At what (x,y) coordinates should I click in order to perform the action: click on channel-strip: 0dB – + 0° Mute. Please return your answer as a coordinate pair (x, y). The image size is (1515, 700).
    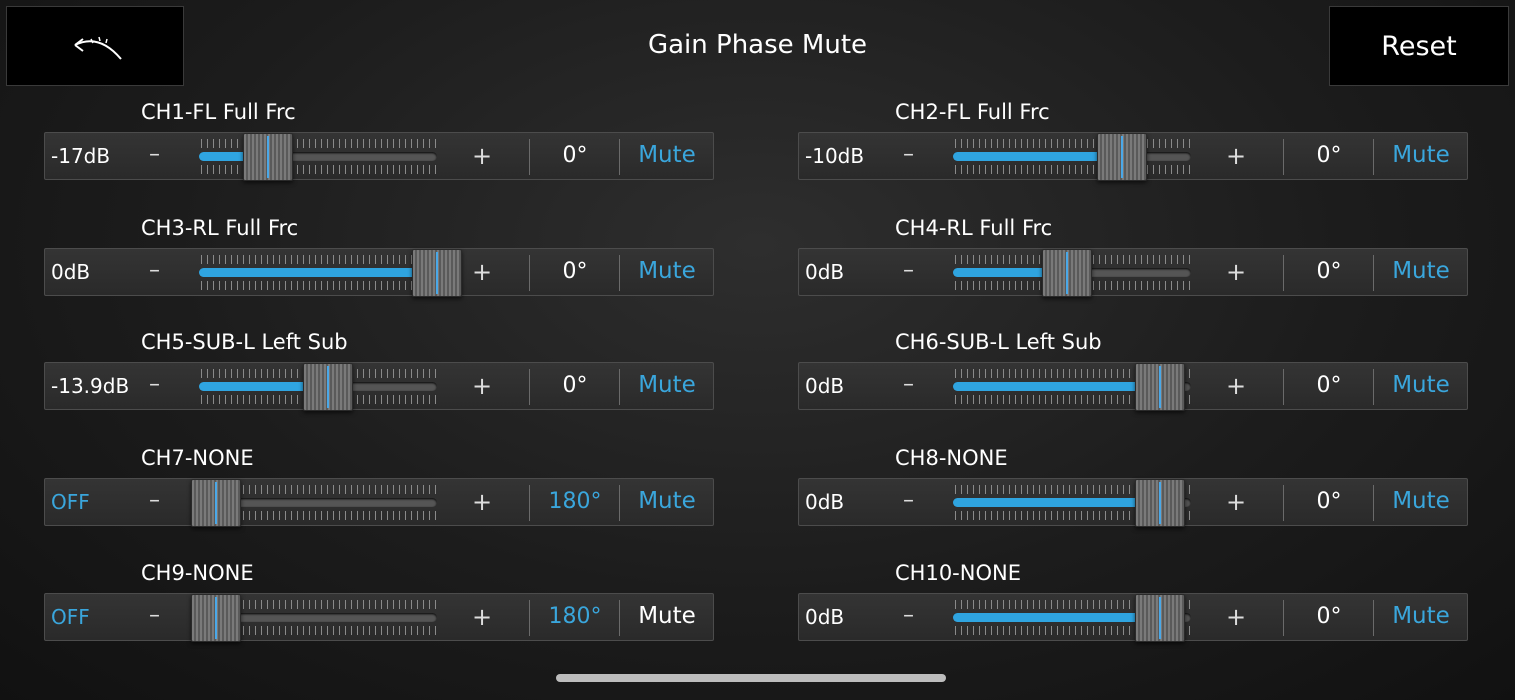
    Looking at the image, I should click on (1133, 617).